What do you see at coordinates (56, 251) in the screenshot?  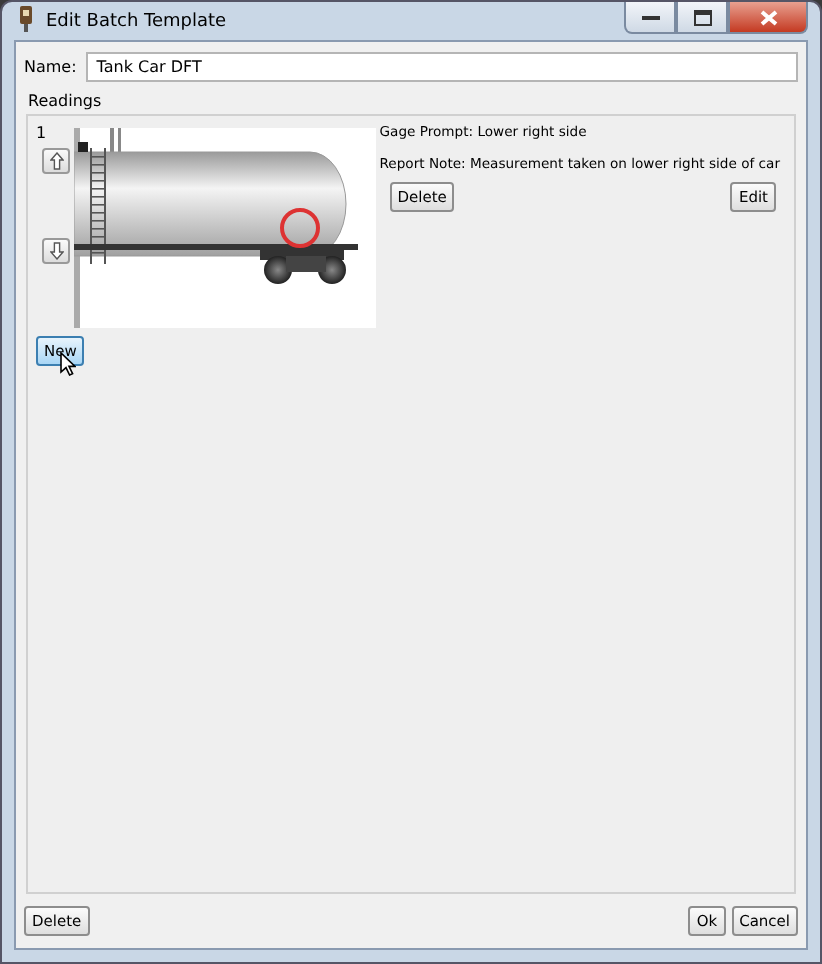 I see `move-down-button` at bounding box center [56, 251].